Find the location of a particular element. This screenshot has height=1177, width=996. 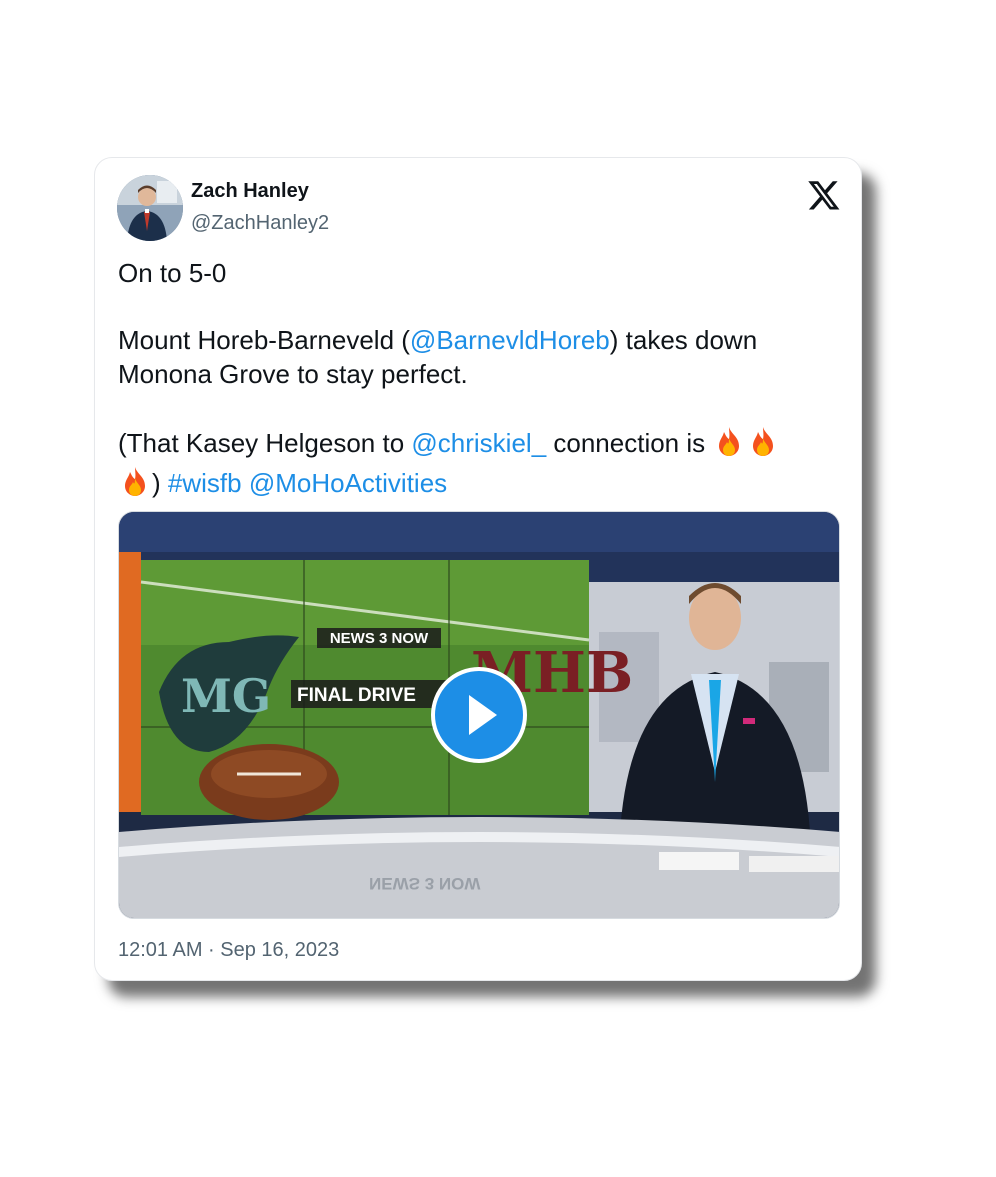

final-drive-text: FINAL DRIVE is located at coordinates (356, 695).